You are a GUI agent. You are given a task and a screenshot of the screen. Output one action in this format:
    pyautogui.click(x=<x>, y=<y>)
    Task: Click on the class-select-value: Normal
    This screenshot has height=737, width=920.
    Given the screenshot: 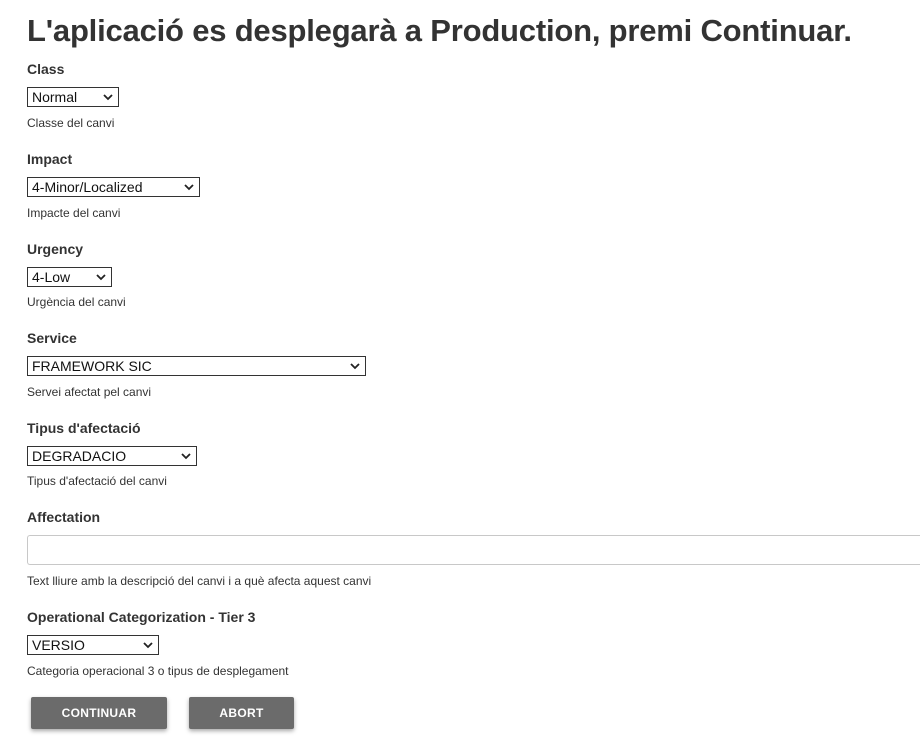 What is the action you would take?
    pyautogui.click(x=55, y=97)
    